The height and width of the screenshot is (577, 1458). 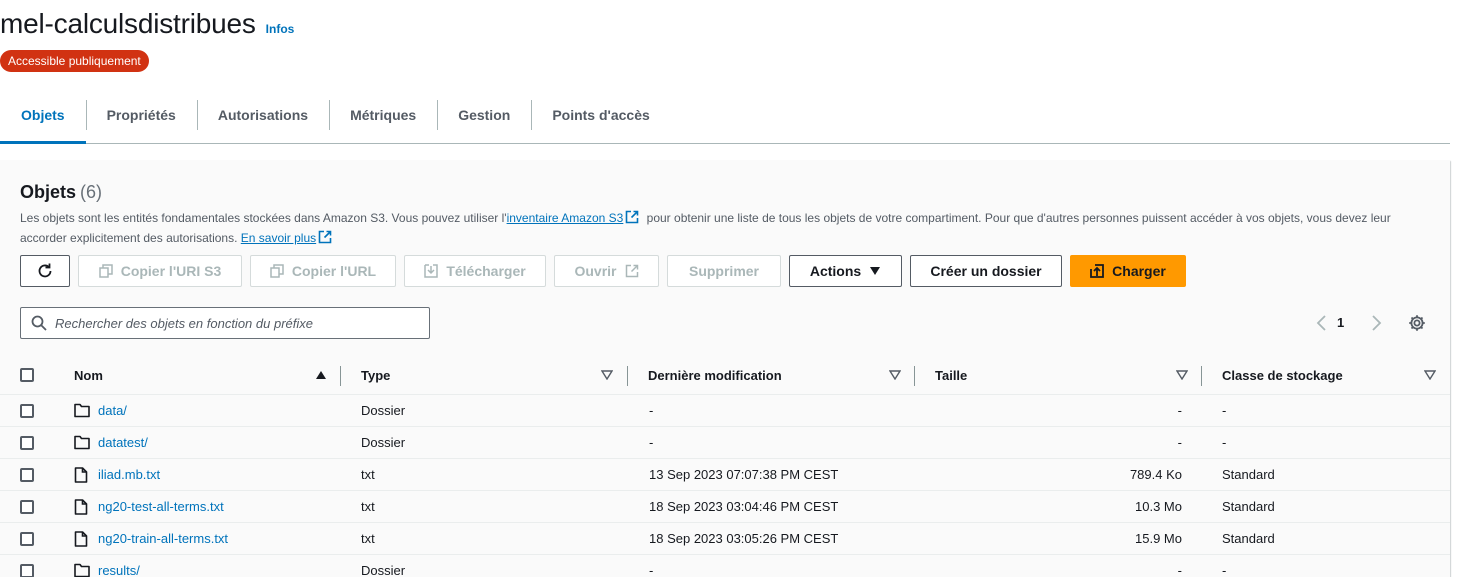 I want to click on tab-access-points: Points d'accès, so click(x=600, y=121).